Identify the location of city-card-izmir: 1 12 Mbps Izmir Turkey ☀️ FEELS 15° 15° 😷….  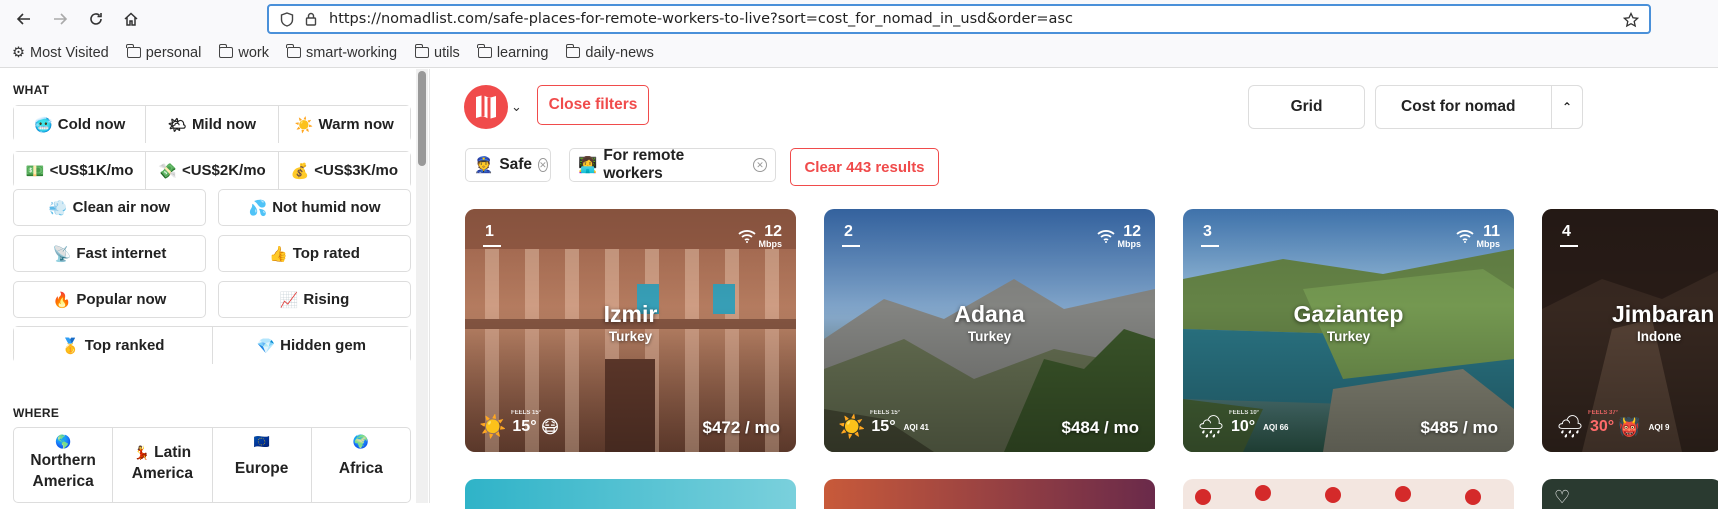
(630, 330).